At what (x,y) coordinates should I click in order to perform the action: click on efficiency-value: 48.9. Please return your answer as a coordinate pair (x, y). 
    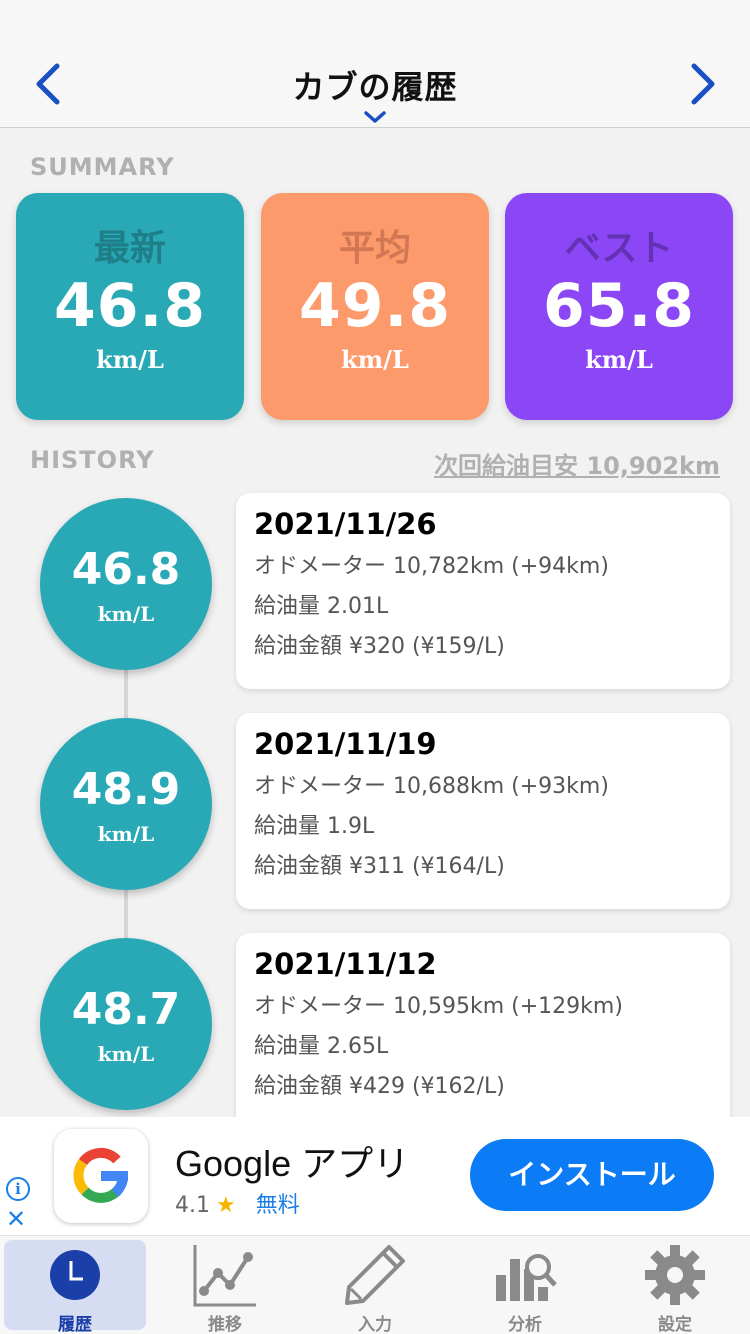
    Looking at the image, I should click on (126, 789).